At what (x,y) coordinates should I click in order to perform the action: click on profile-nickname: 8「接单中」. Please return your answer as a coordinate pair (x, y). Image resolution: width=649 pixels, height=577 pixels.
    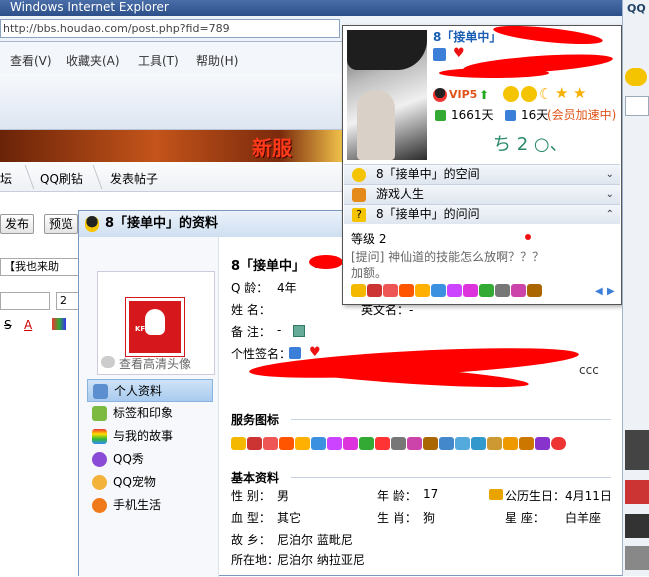
    Looking at the image, I should click on (268, 266).